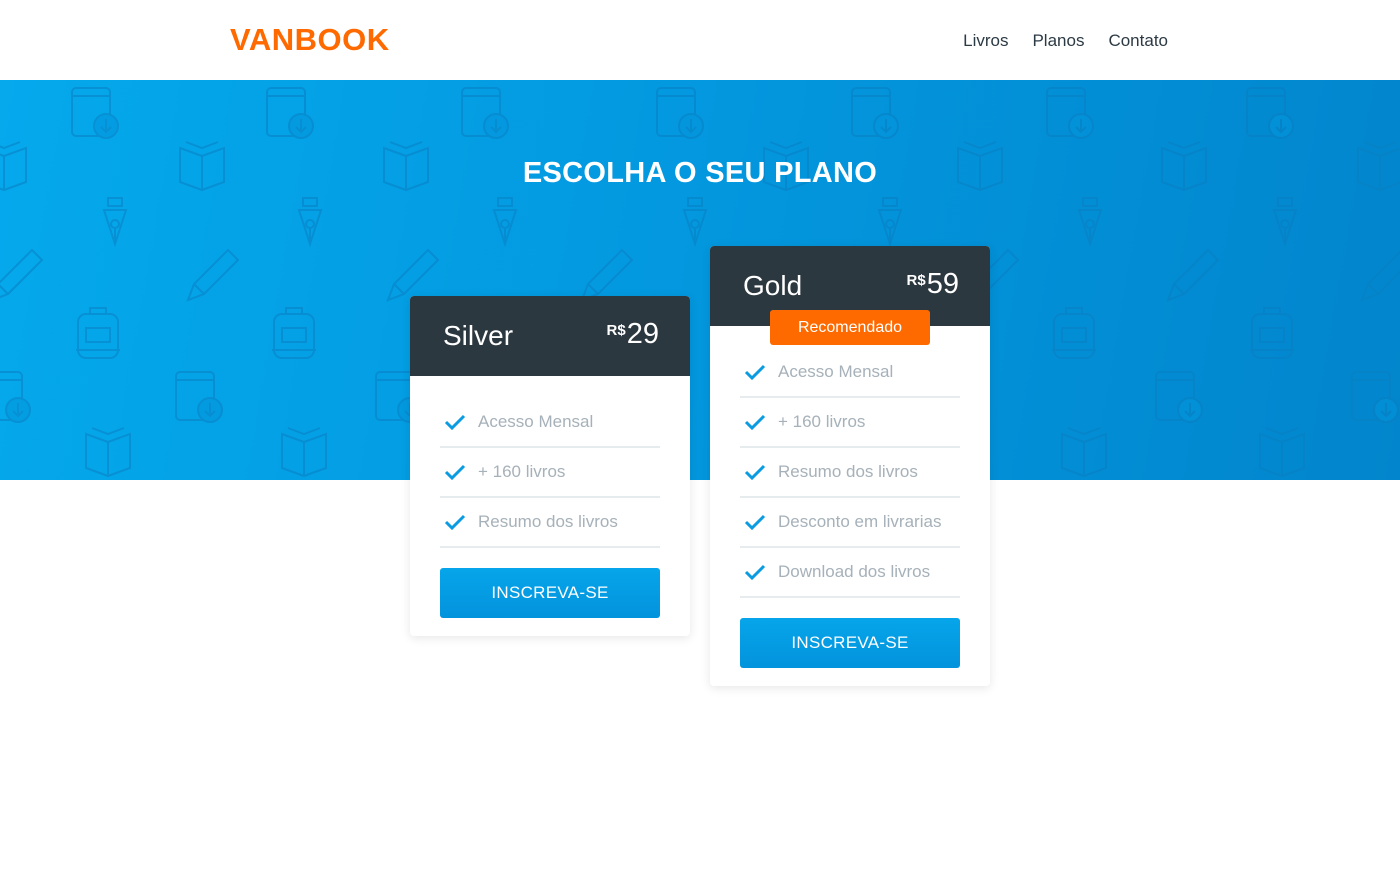  What do you see at coordinates (700, 40) in the screenshot?
I see `site-header: VANBOOK Livros Planos Contato` at bounding box center [700, 40].